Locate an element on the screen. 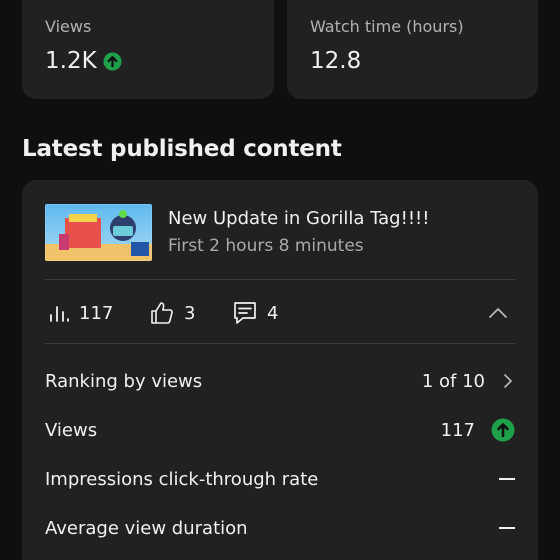  views-stat-card: Views 1.2K is located at coordinates (148, 49).